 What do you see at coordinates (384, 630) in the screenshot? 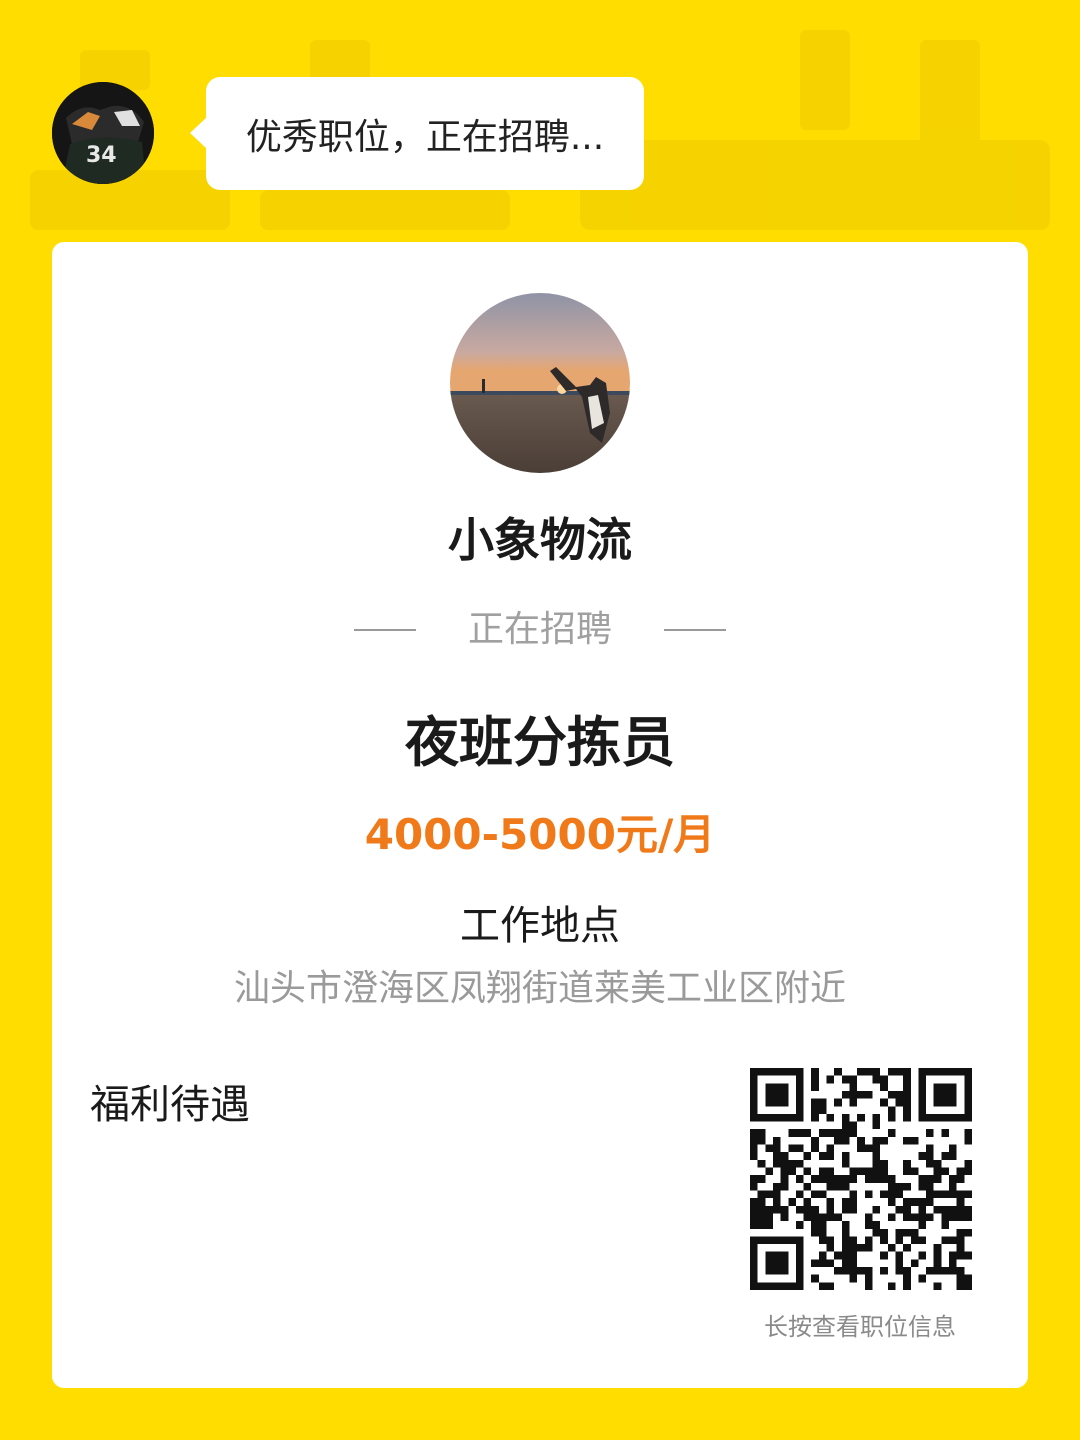
I see `divider-line-left` at bounding box center [384, 630].